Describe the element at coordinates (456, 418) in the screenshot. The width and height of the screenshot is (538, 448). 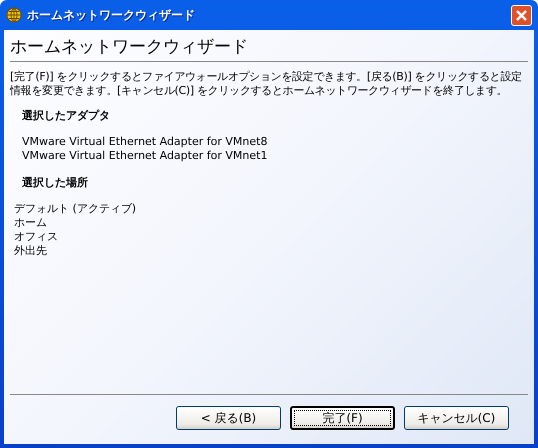
I see `wizard-button: キャンセル(C)` at that location.